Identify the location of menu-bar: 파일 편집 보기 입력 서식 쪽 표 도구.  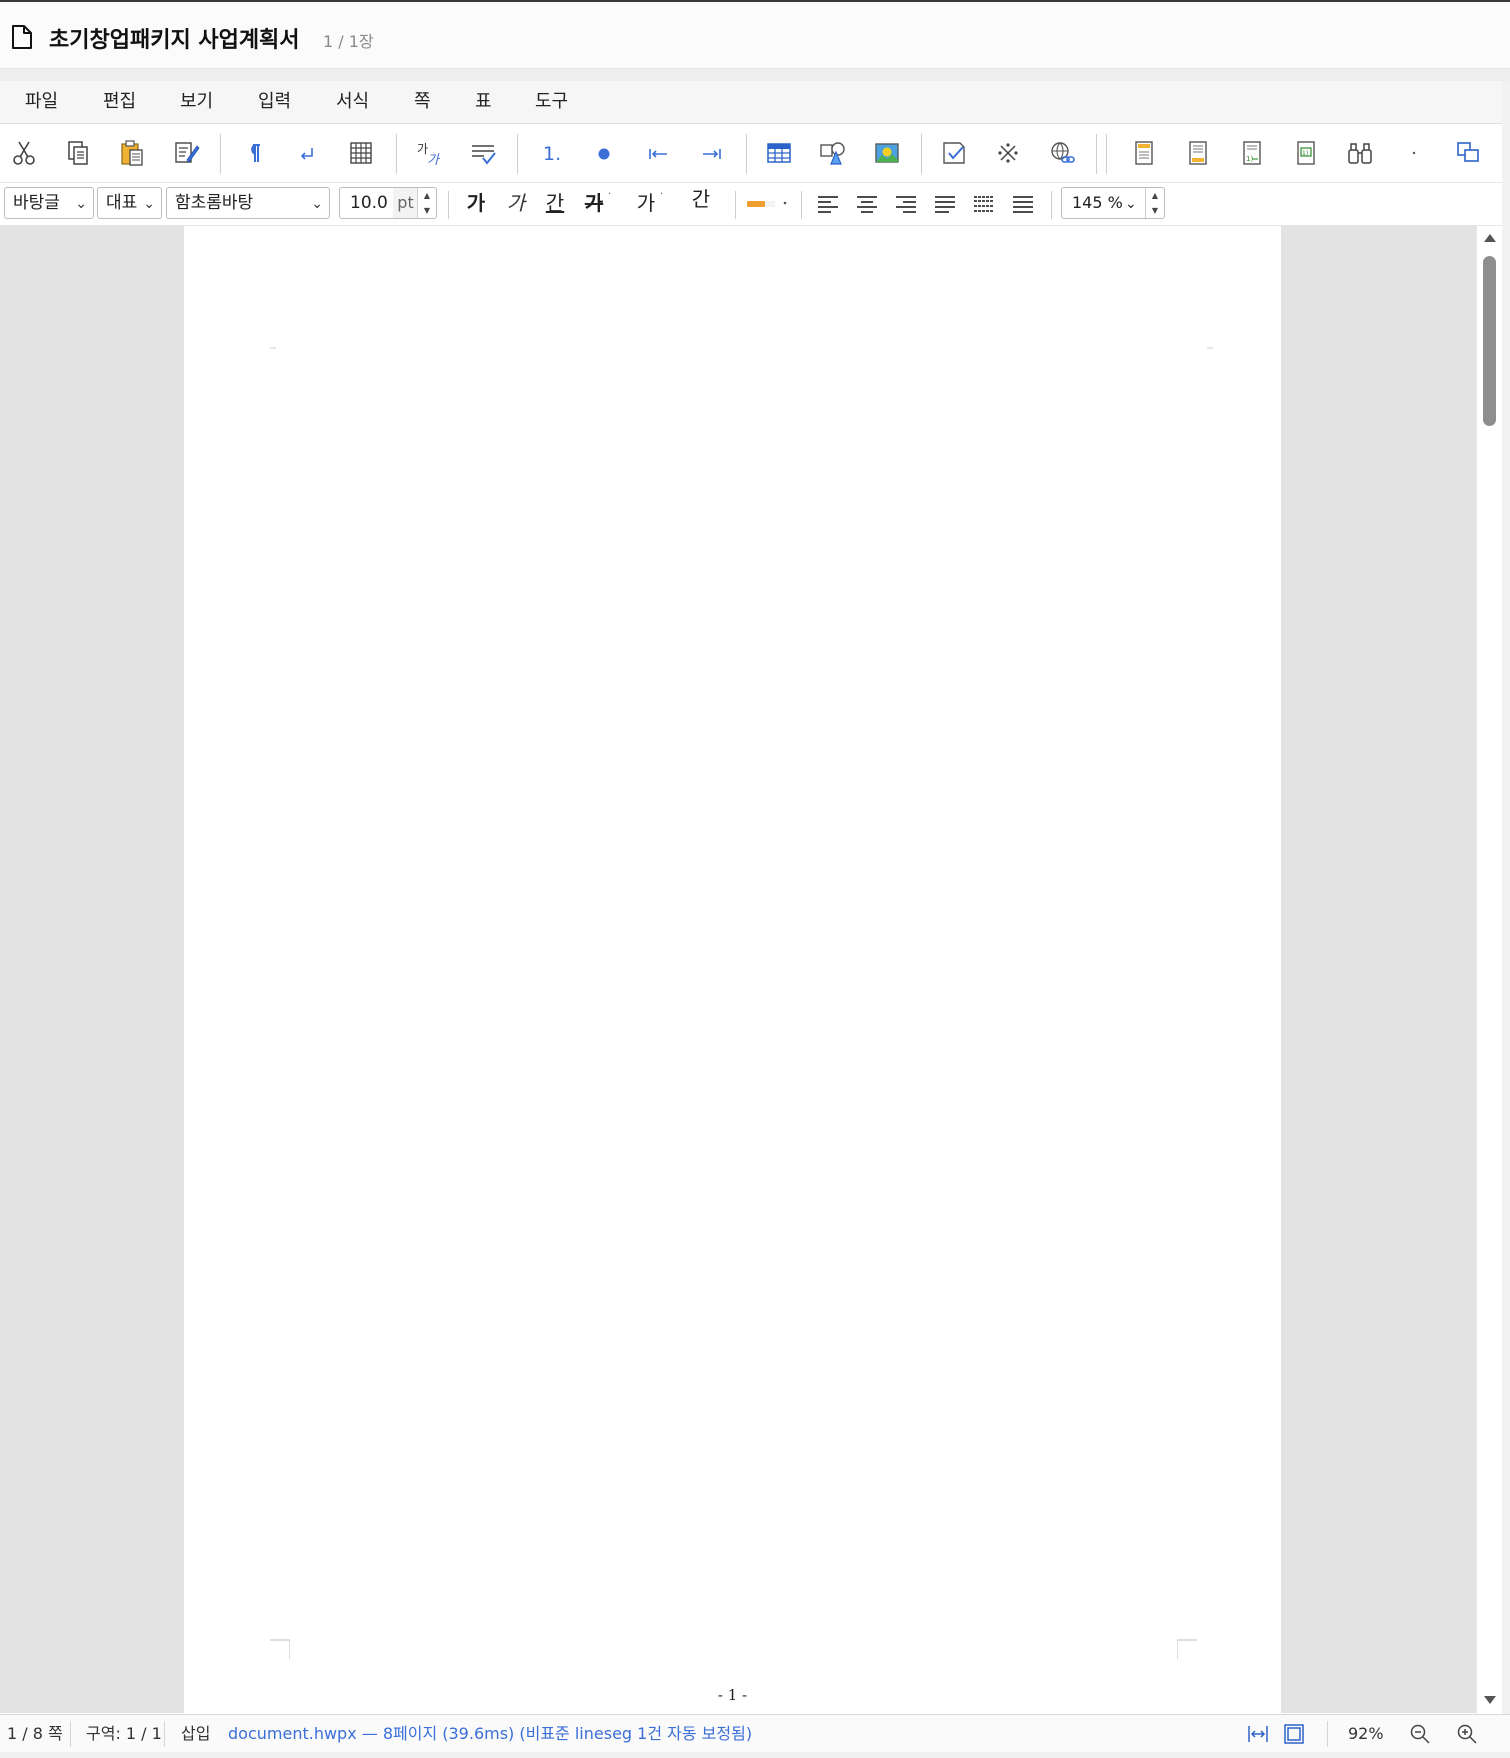
(751, 102).